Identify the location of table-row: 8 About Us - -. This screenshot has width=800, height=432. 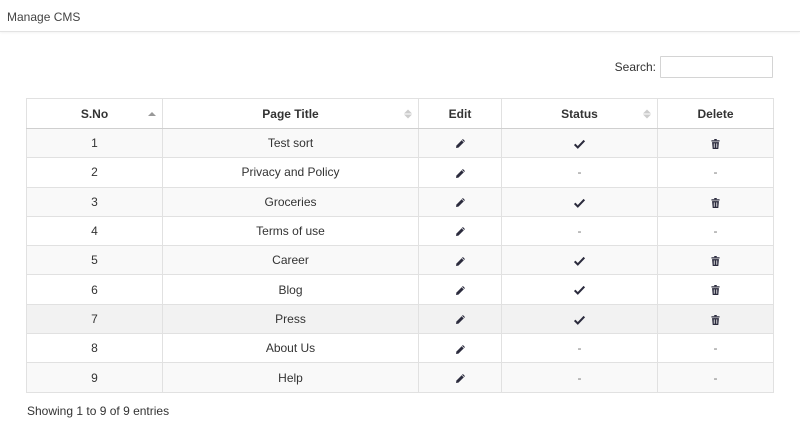
(400, 348).